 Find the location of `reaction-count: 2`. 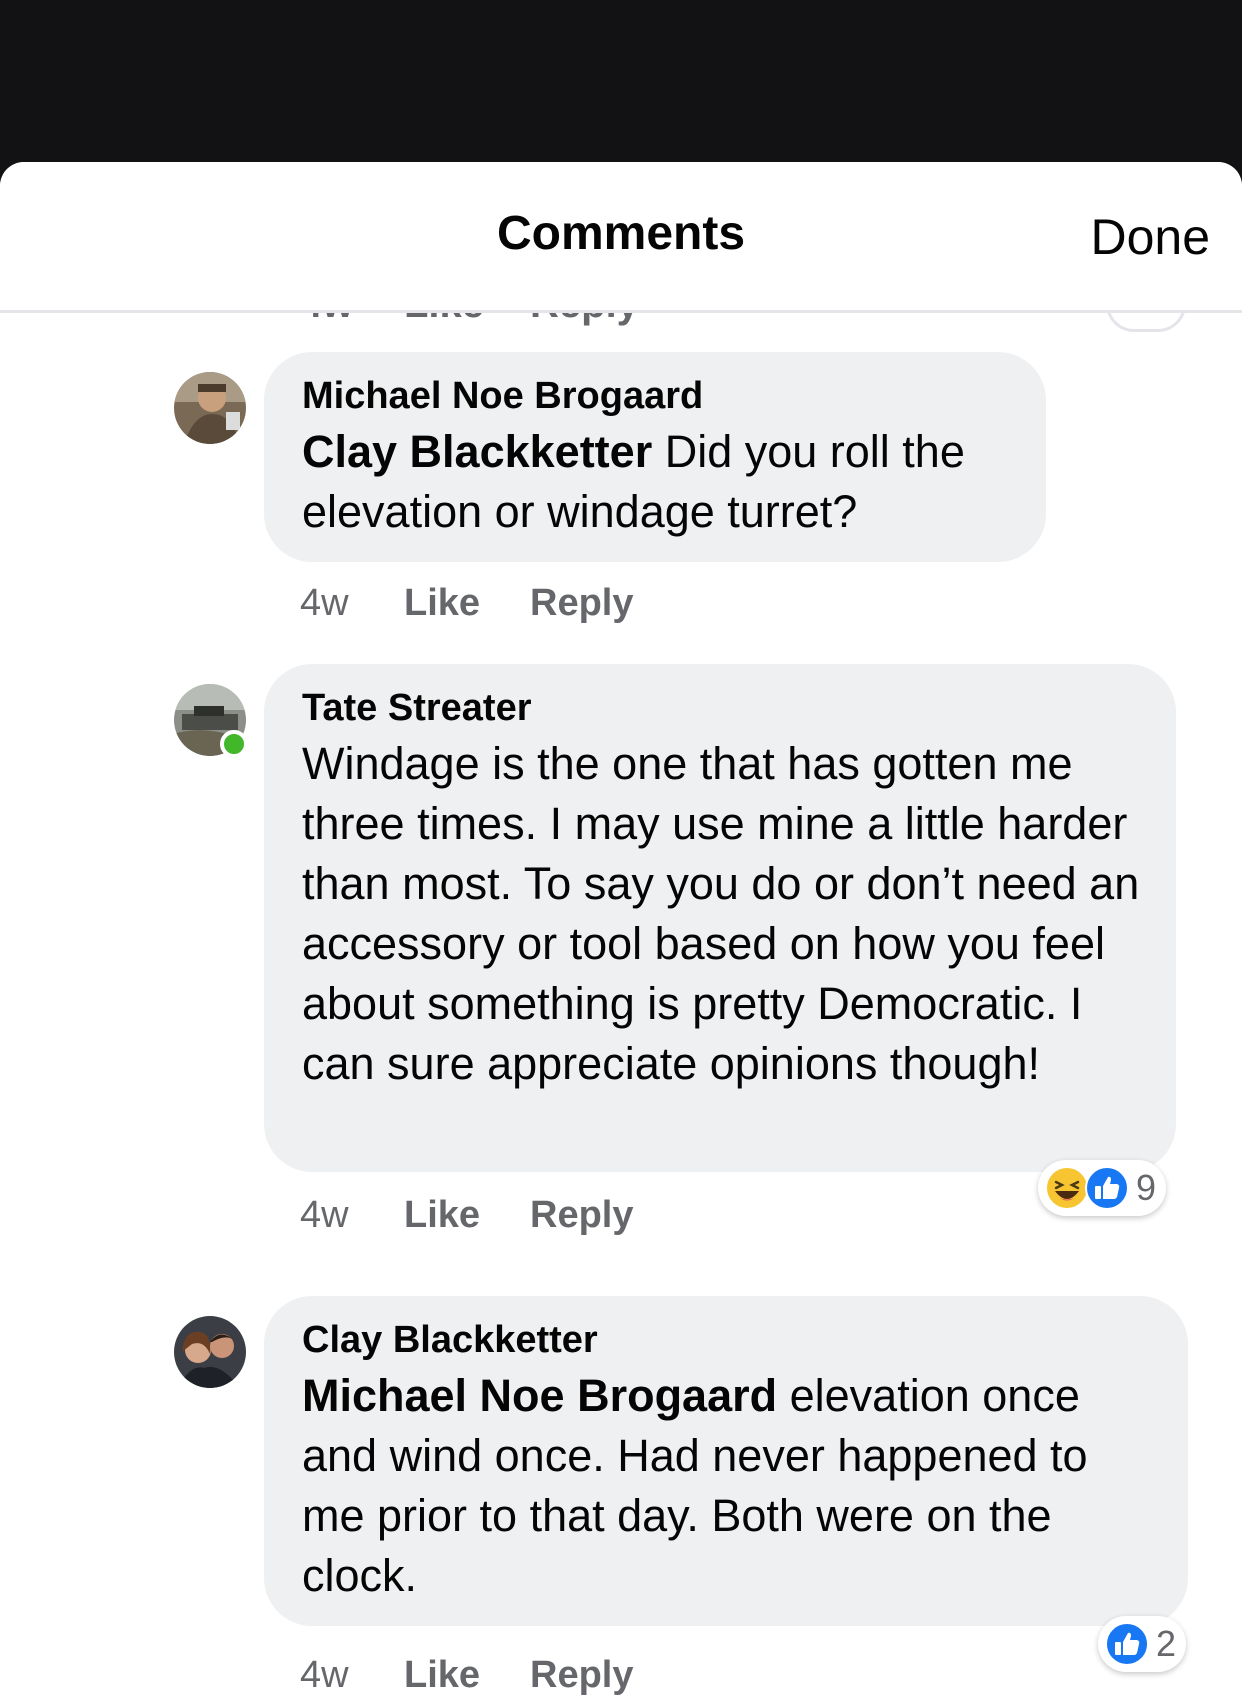

reaction-count: 2 is located at coordinates (1166, 1643).